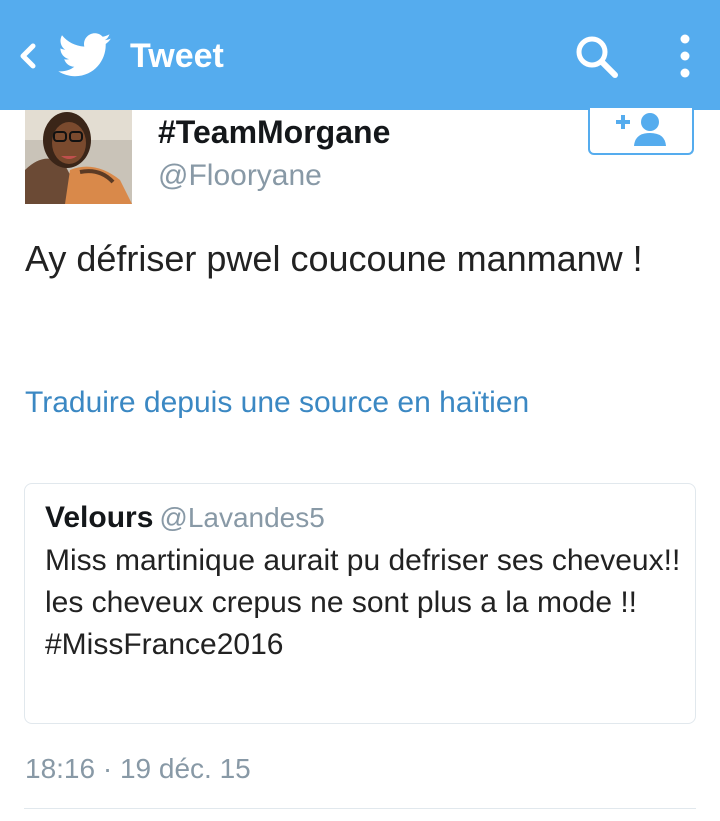 Image resolution: width=720 pixels, height=821 pixels. I want to click on twitter-bird-icon, so click(84, 55).